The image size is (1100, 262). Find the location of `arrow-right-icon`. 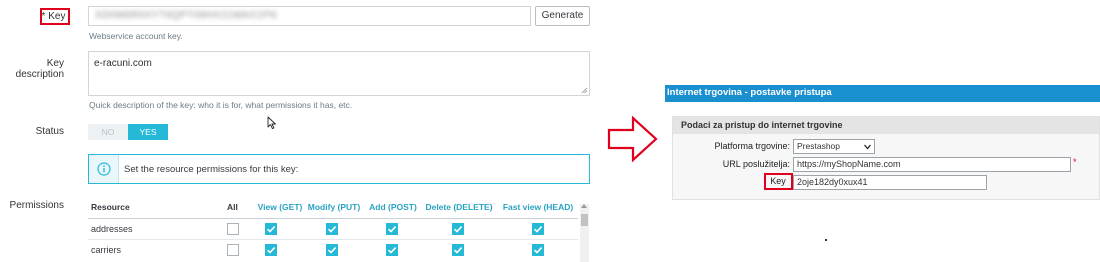

arrow-right-icon is located at coordinates (632, 139).